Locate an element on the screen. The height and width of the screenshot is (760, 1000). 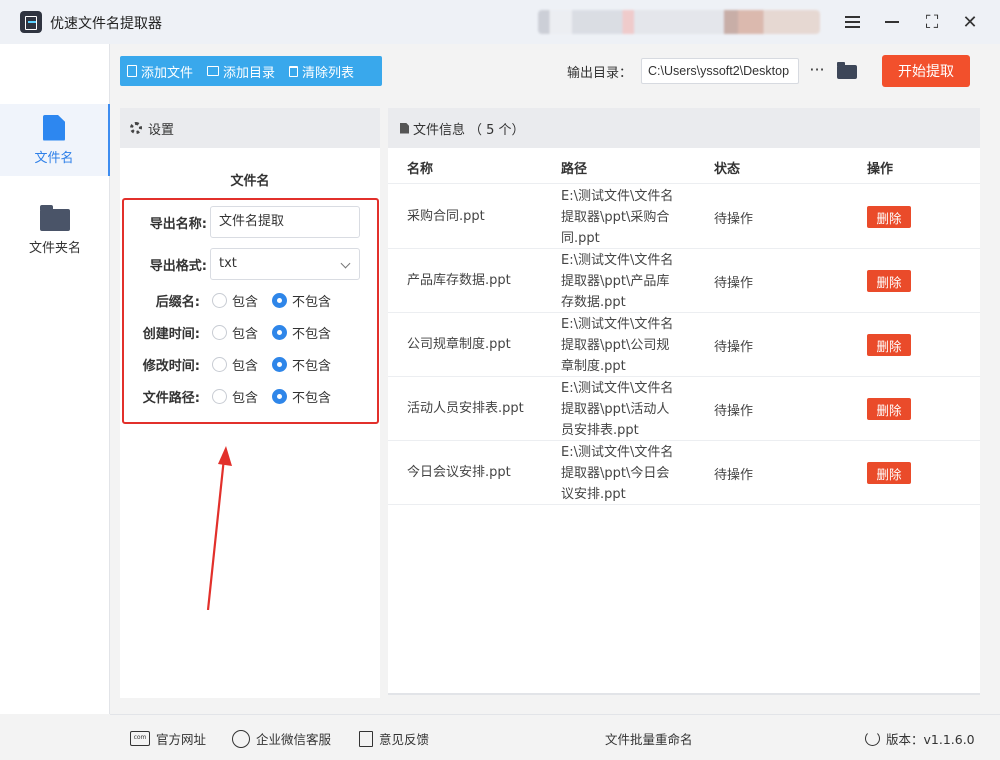
wechat-service-link: 企业微信客服 is located at coordinates (281, 738).